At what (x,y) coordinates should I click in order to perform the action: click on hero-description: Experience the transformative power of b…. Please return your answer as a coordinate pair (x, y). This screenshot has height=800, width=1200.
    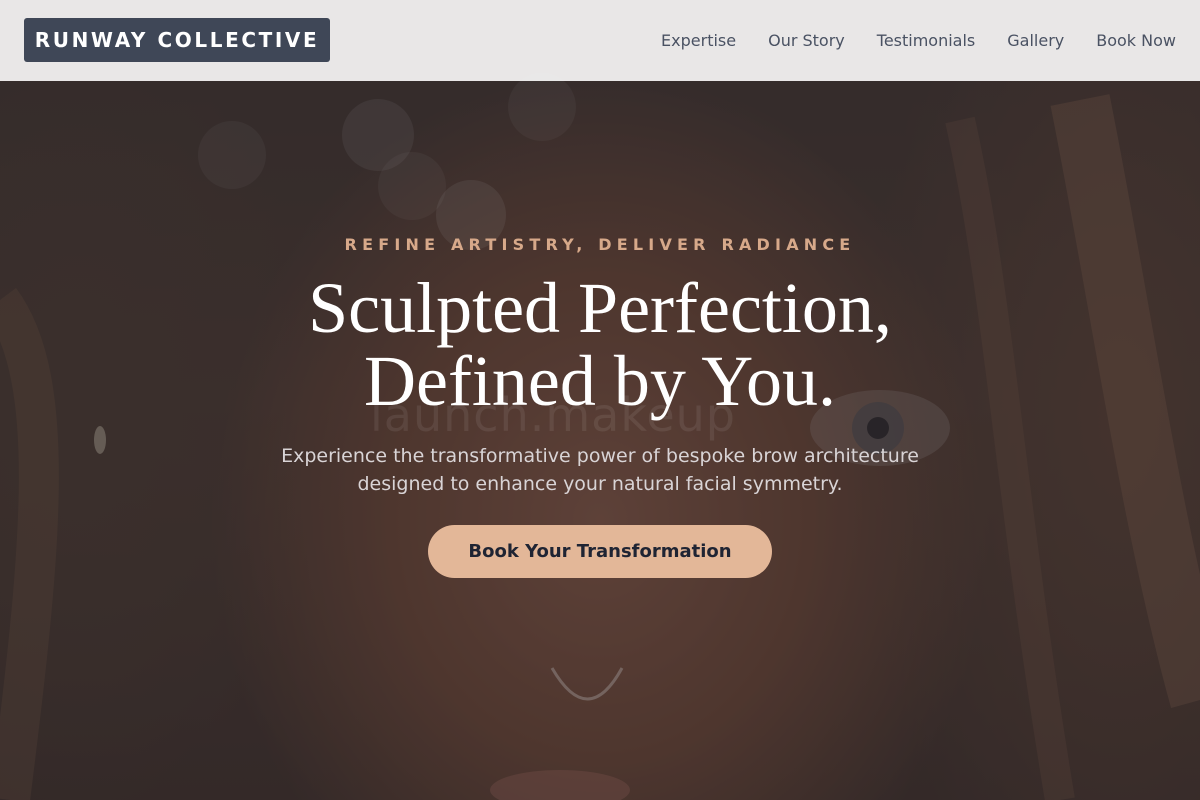
    Looking at the image, I should click on (600, 470).